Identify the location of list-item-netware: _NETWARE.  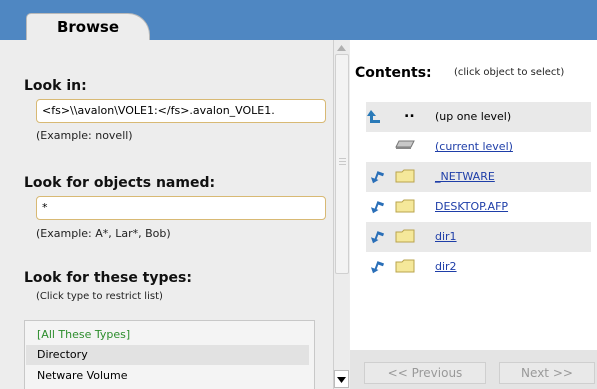
(478, 177).